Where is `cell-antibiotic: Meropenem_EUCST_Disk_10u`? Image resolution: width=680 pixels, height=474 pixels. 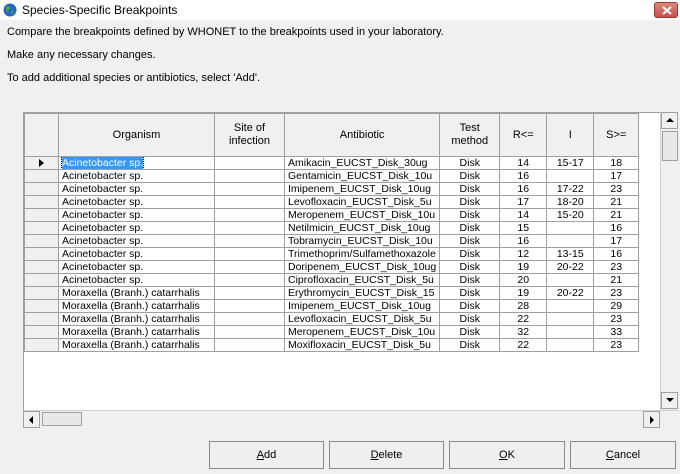 cell-antibiotic: Meropenem_EUCST_Disk_10u is located at coordinates (362, 332).